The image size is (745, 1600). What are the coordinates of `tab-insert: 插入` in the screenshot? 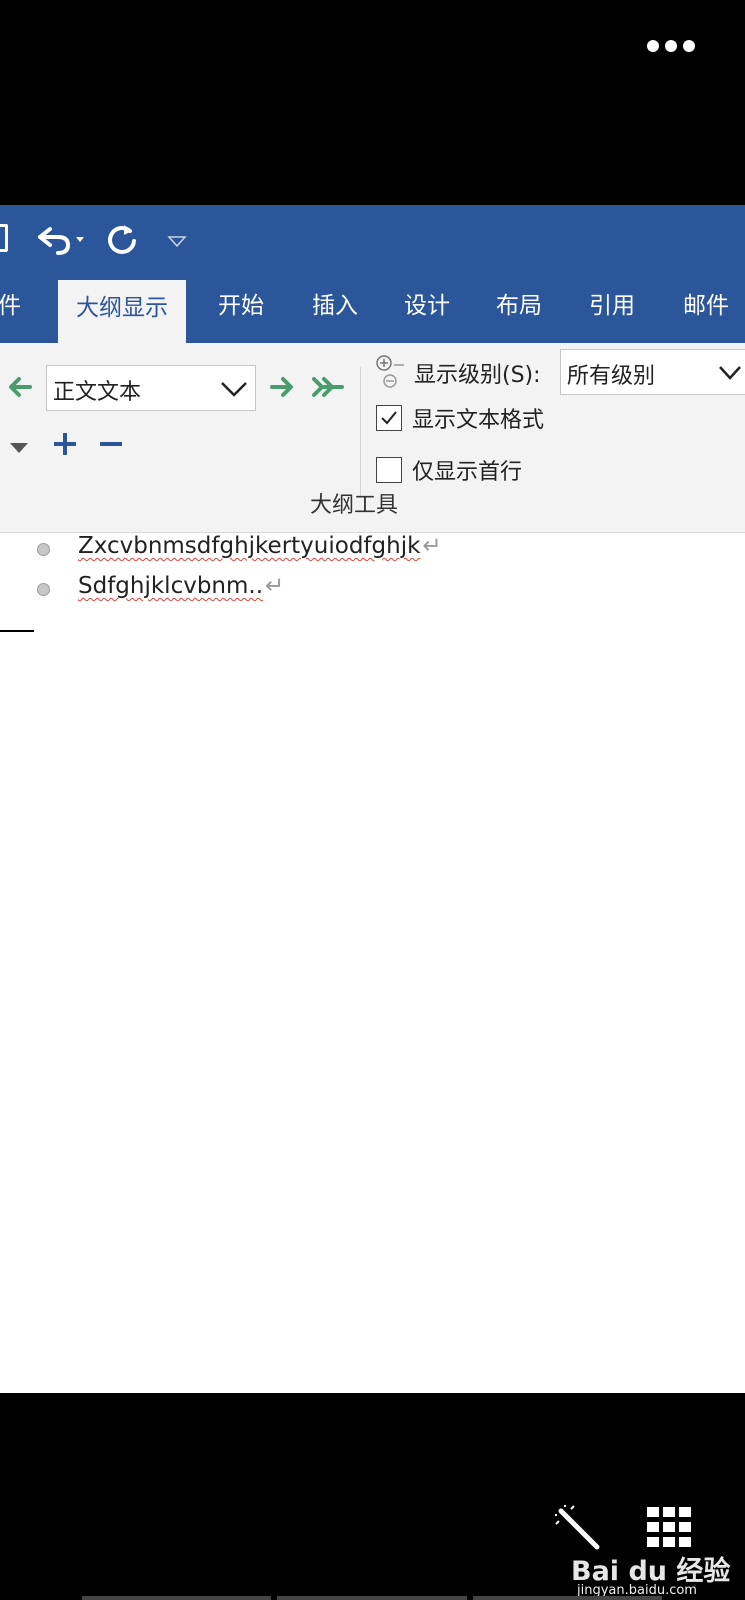 It's located at (335, 309).